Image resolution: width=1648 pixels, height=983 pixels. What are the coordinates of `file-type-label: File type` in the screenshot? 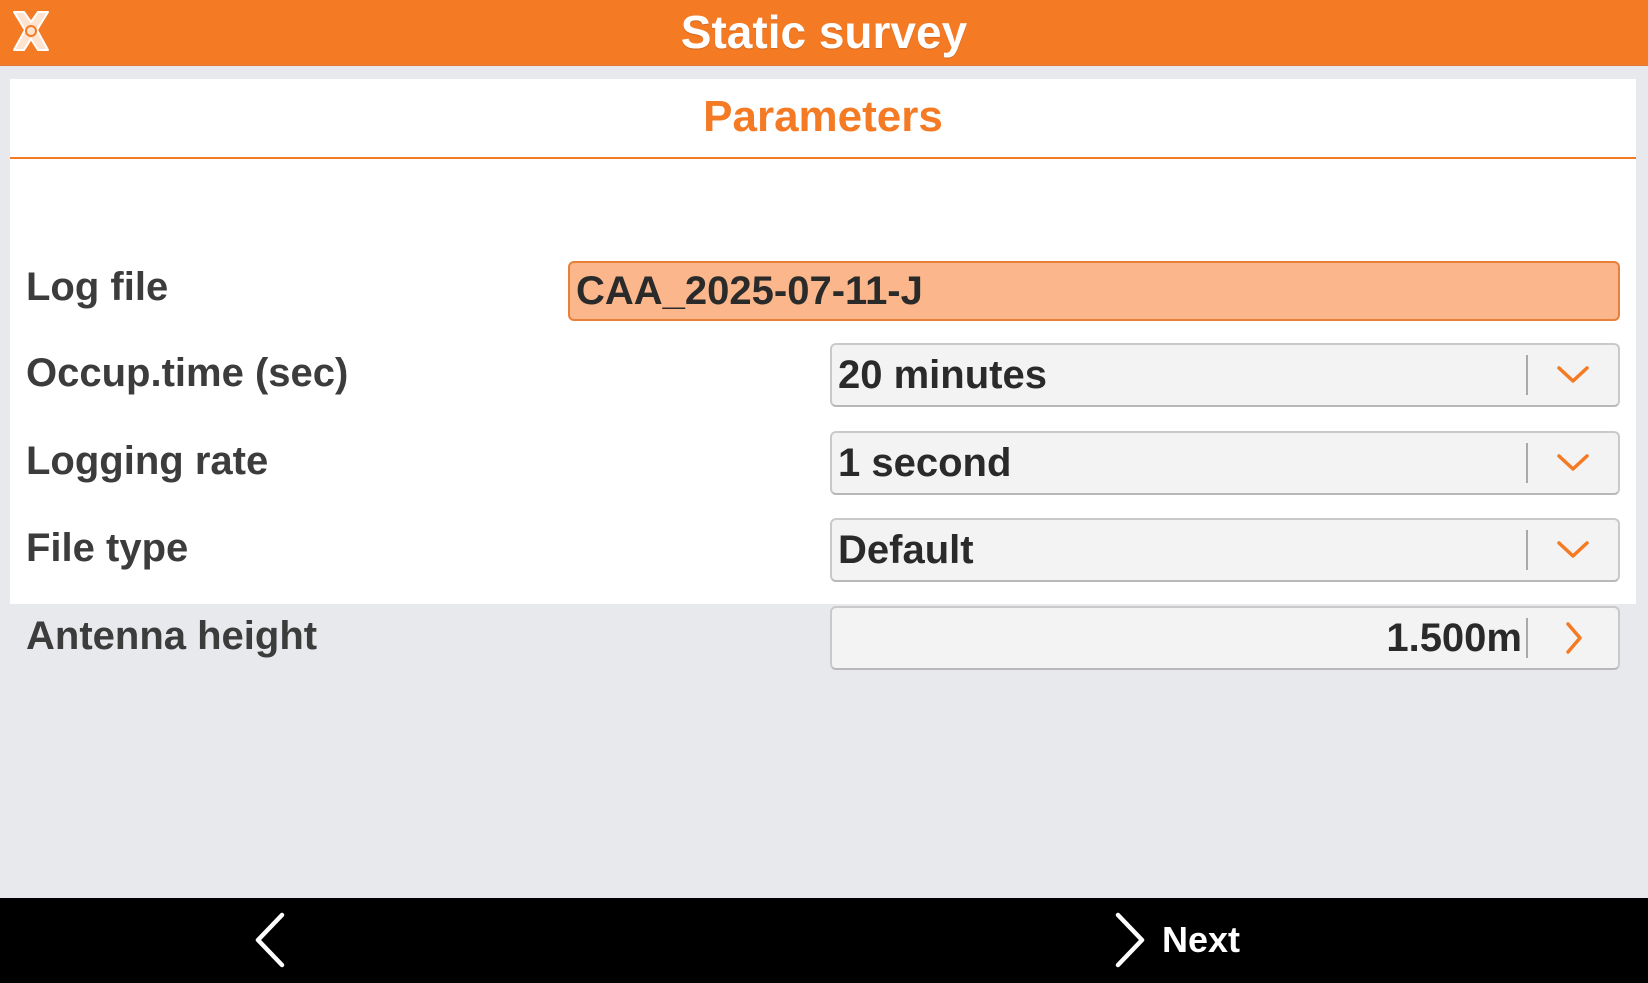 It's located at (107, 548).